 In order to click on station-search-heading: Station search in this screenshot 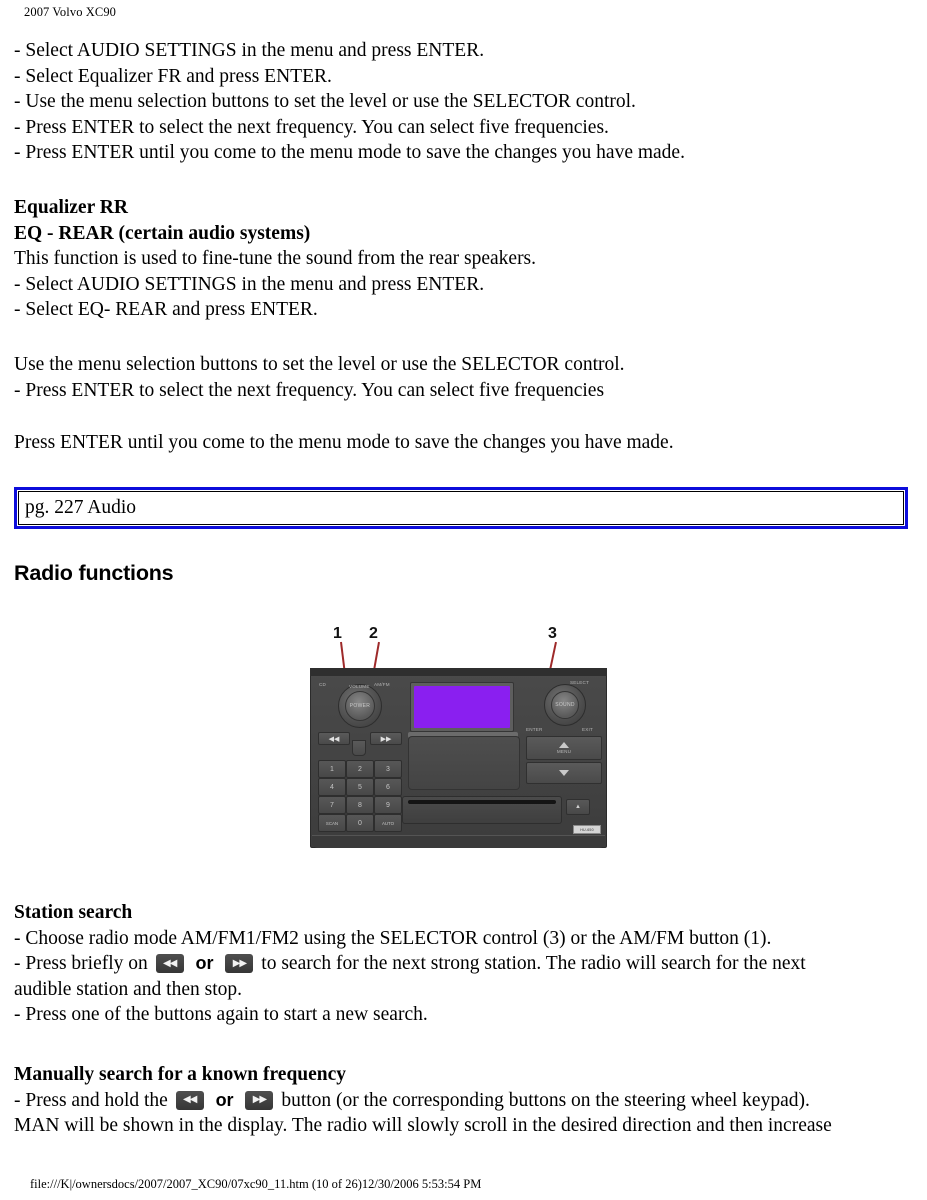, I will do `click(73, 912)`.